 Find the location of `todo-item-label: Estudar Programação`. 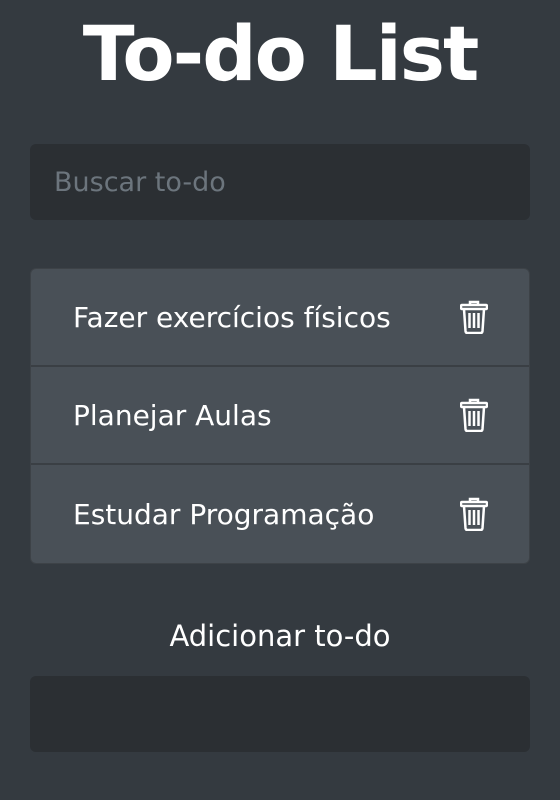

todo-item-label: Estudar Programação is located at coordinates (224, 514).